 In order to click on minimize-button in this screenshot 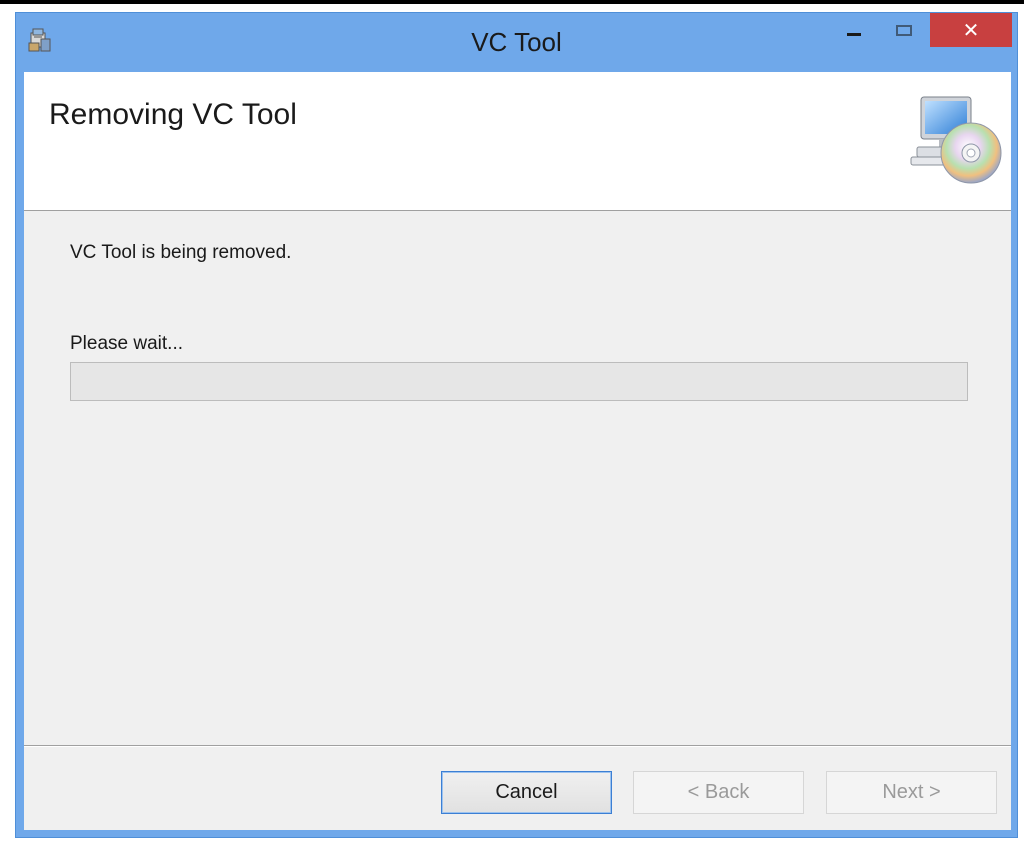, I will do `click(854, 30)`.